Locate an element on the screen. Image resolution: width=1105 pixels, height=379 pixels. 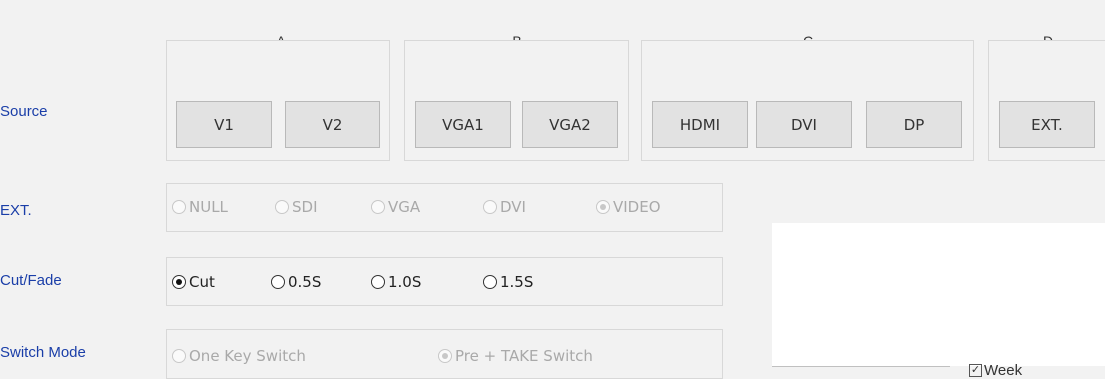
cut-fade-option-1-5s: 1.5S is located at coordinates (508, 282).